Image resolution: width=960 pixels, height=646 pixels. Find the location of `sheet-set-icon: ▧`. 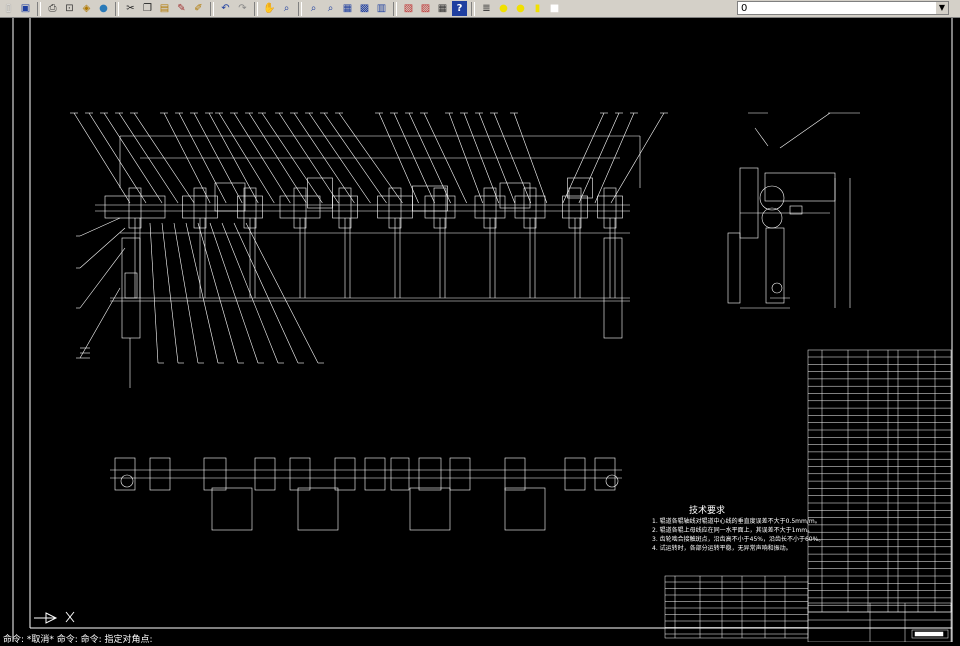

sheet-set-icon: ▧ is located at coordinates (408, 8).